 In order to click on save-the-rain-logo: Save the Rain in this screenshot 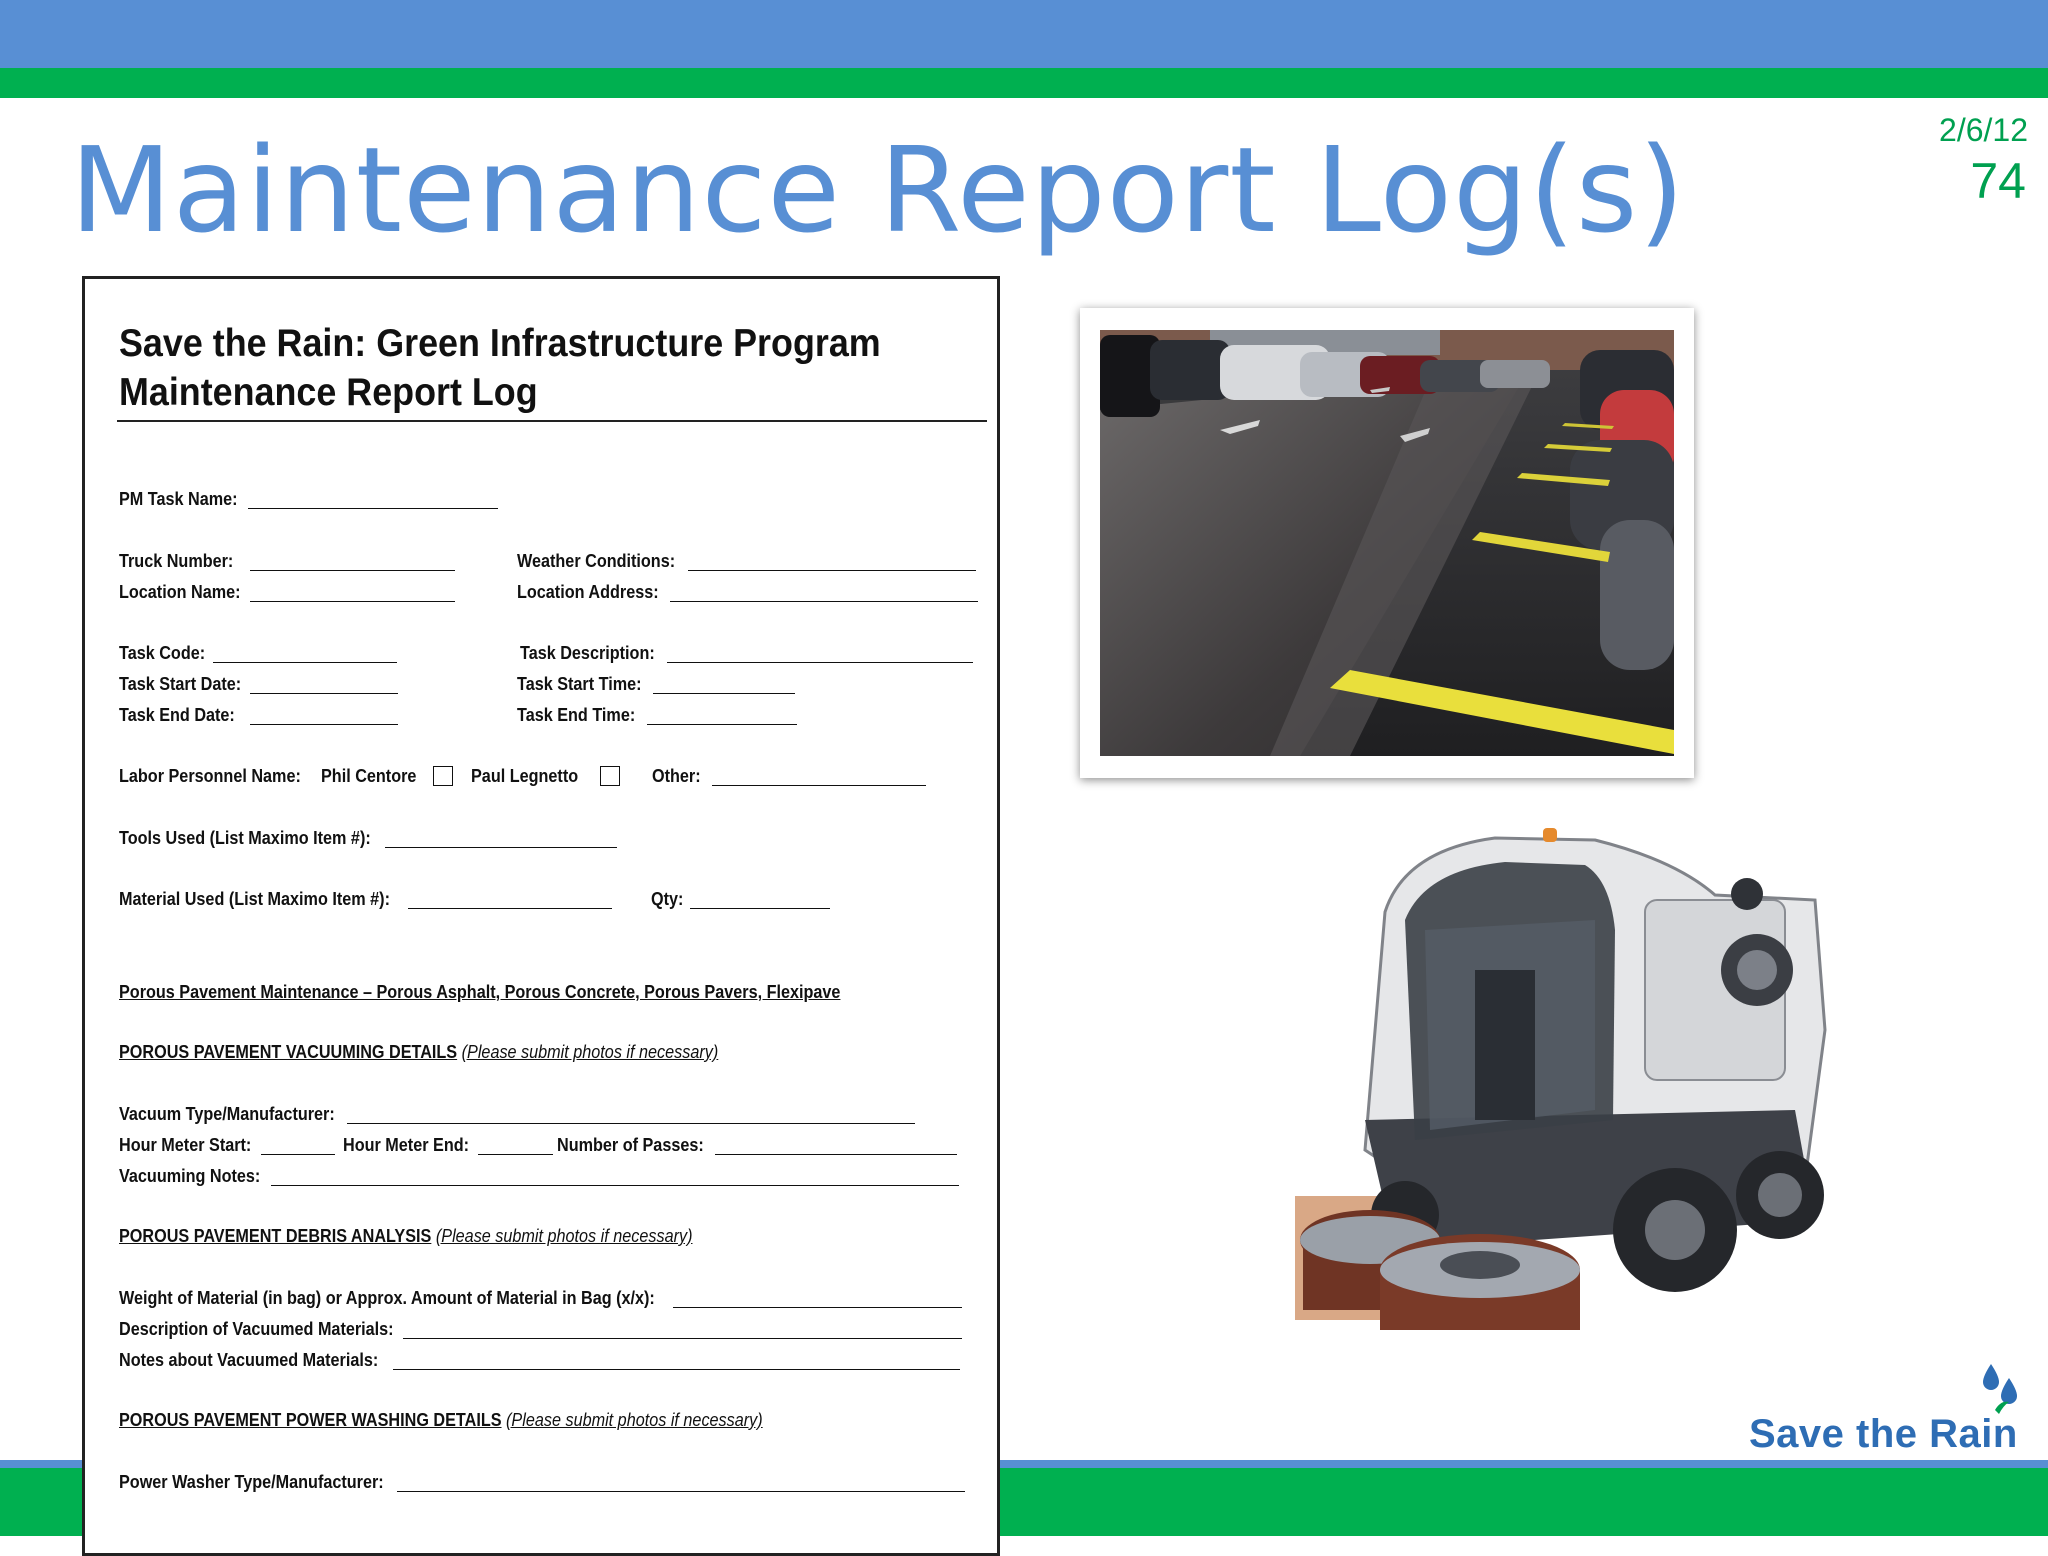, I will do `click(1890, 1410)`.